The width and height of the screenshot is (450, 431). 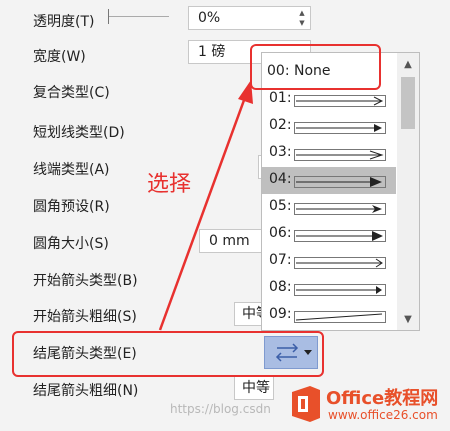 I want to click on office-logo, so click(x=306, y=406).